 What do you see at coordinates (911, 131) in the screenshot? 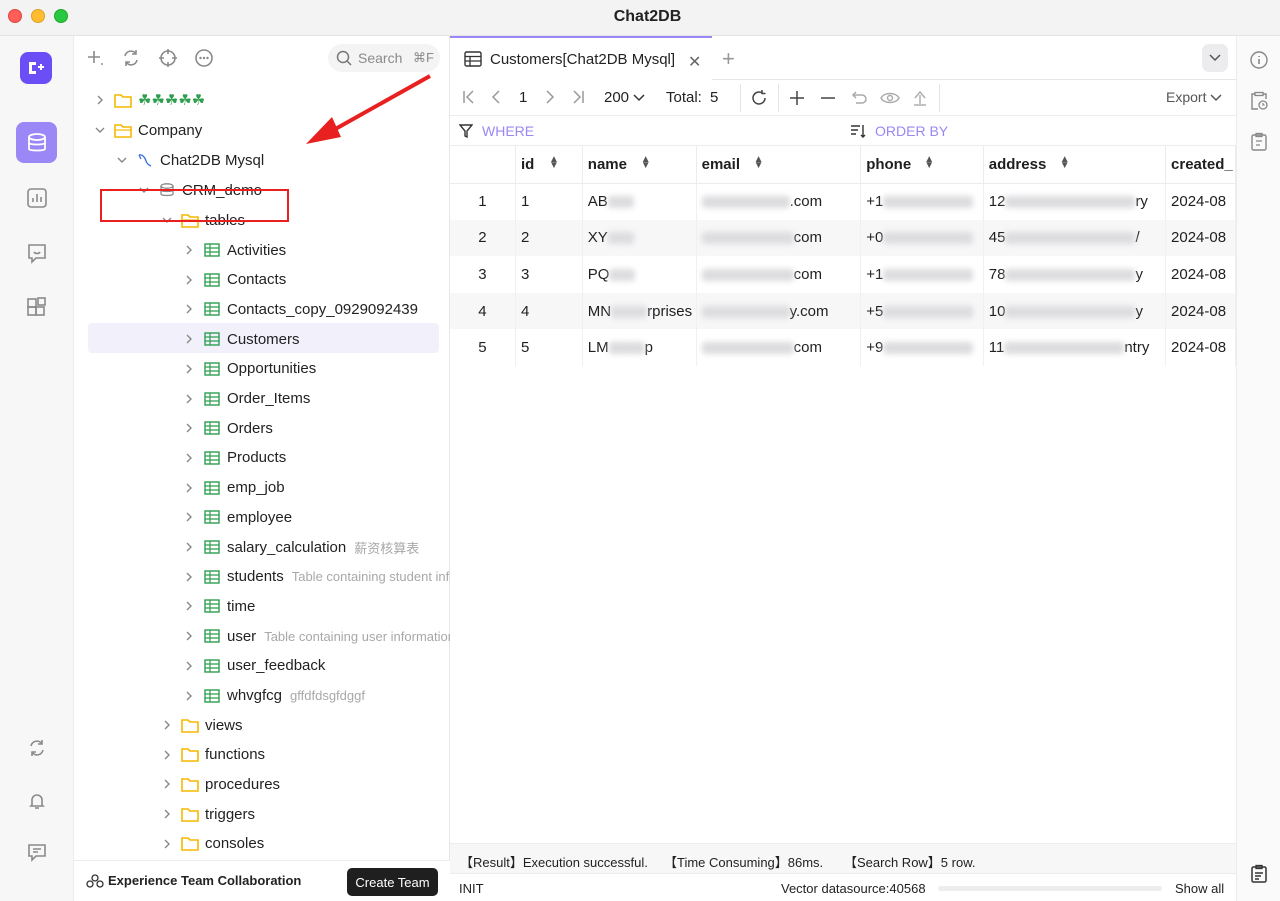
I see `order-by-input: ORDER BY` at bounding box center [911, 131].